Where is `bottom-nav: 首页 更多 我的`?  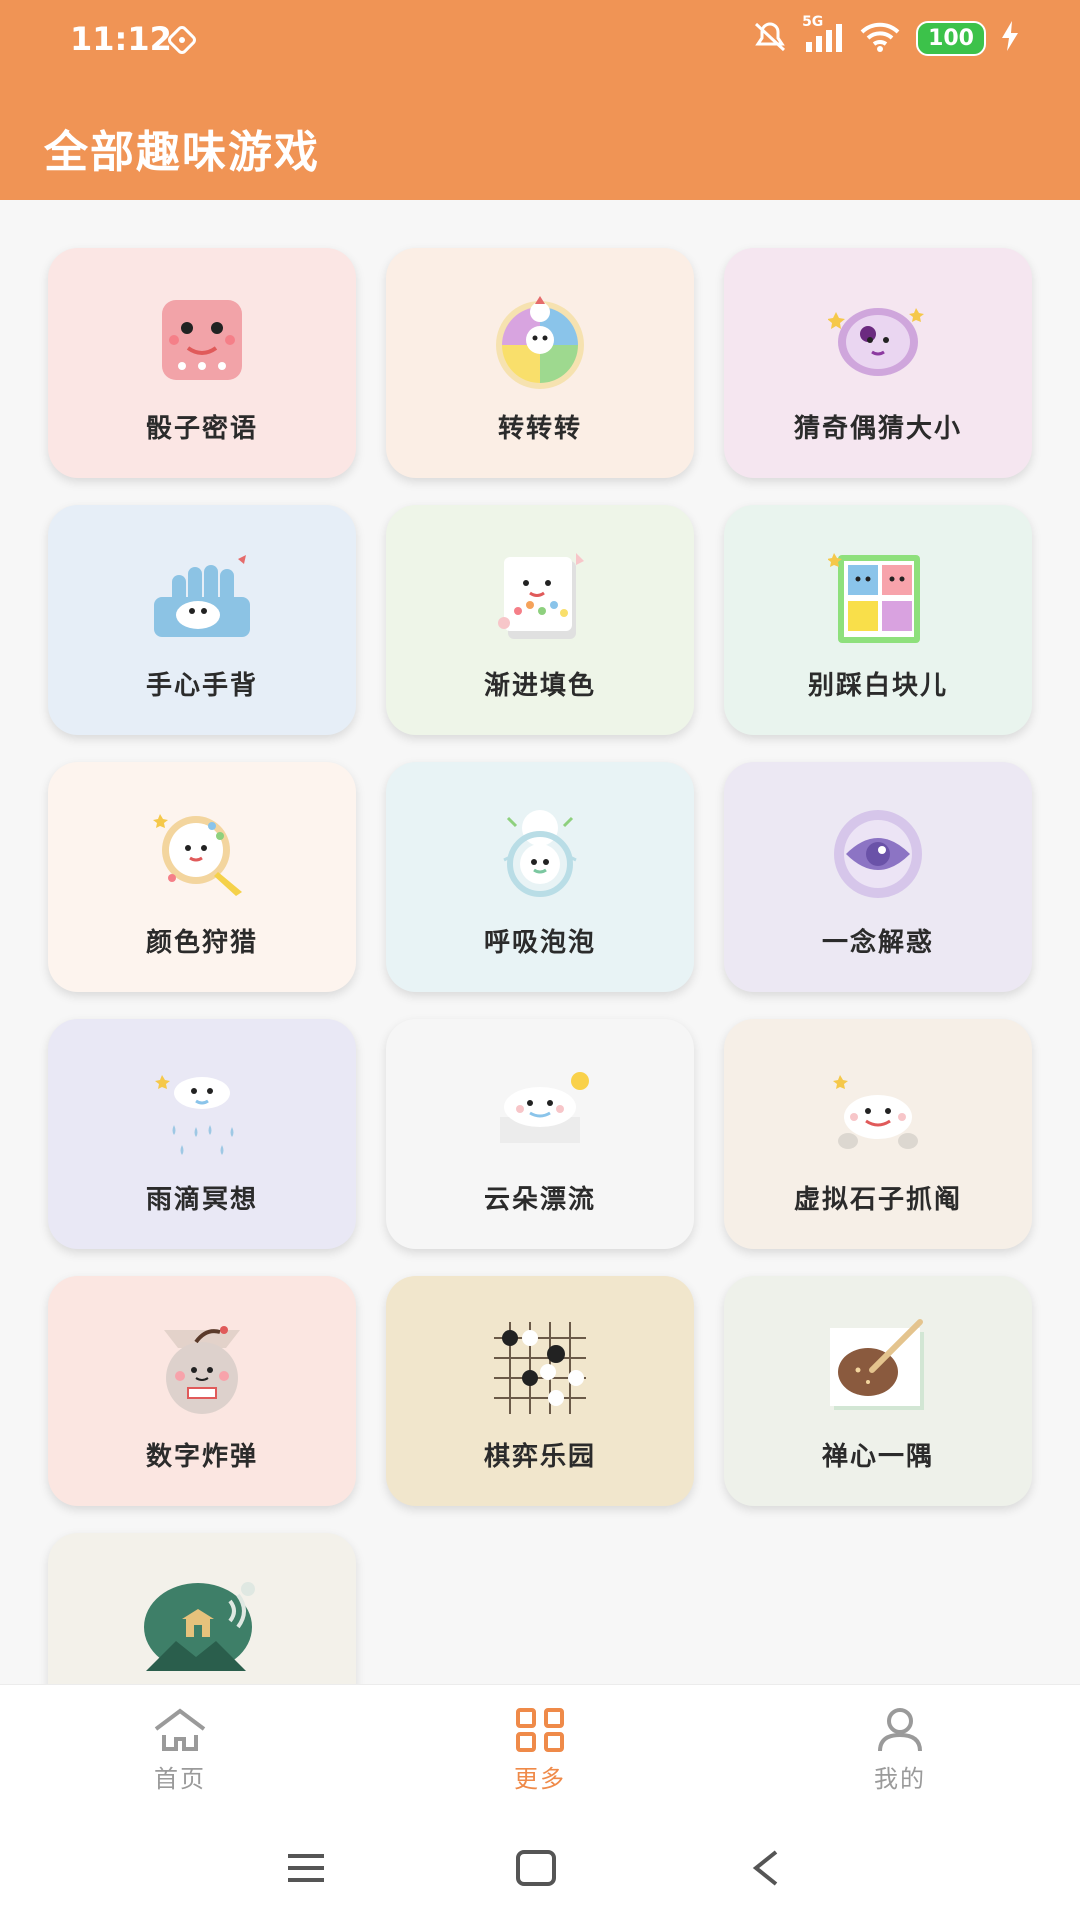 bottom-nav: 首页 更多 我的 is located at coordinates (540, 1749).